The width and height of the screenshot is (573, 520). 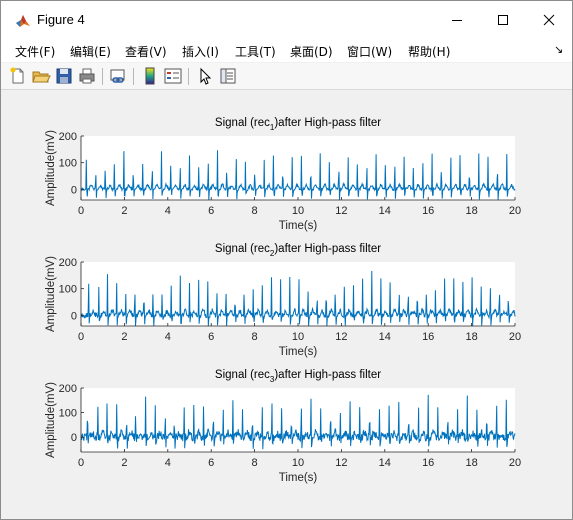 I want to click on menu-desktop: 桌面(D), so click(x=311, y=51).